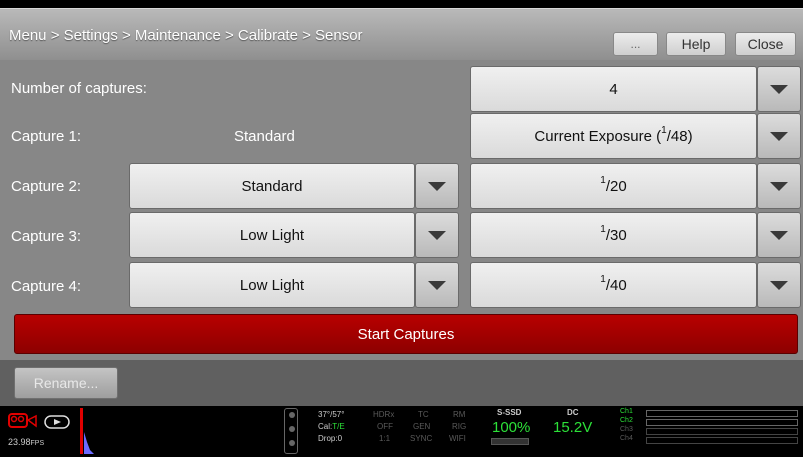 Image resolution: width=803 pixels, height=457 pixels. Describe the element at coordinates (46, 186) in the screenshot. I see `capture2-label: Capture 2:` at that location.